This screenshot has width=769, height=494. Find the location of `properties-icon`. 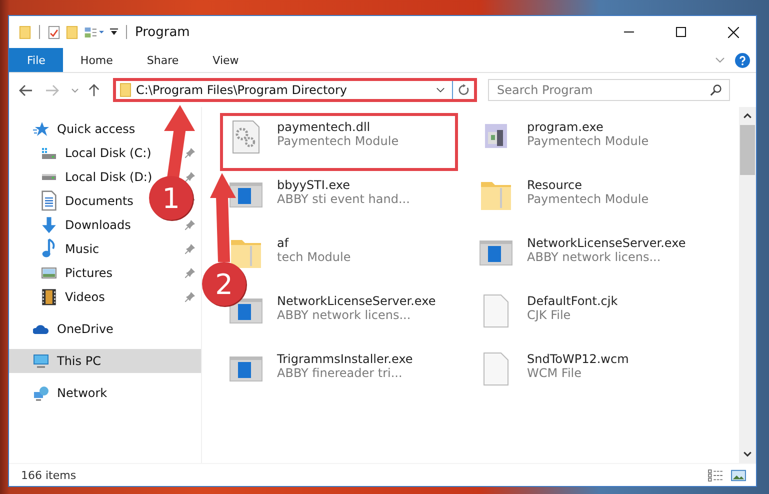

properties-icon is located at coordinates (54, 32).